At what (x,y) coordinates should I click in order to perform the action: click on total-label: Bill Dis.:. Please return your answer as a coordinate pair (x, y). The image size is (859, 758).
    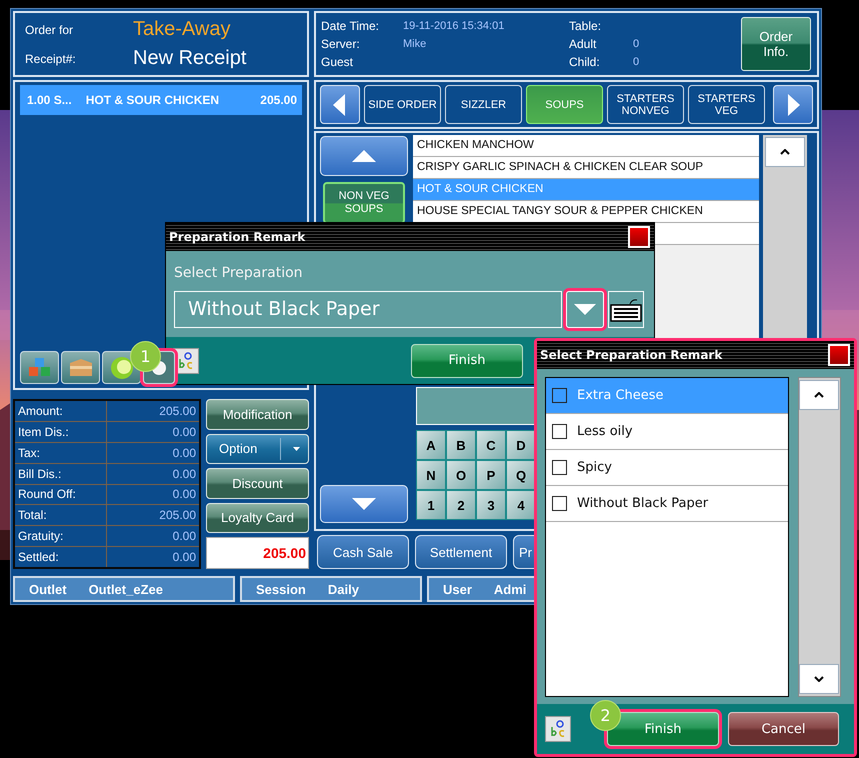
    Looking at the image, I should click on (61, 474).